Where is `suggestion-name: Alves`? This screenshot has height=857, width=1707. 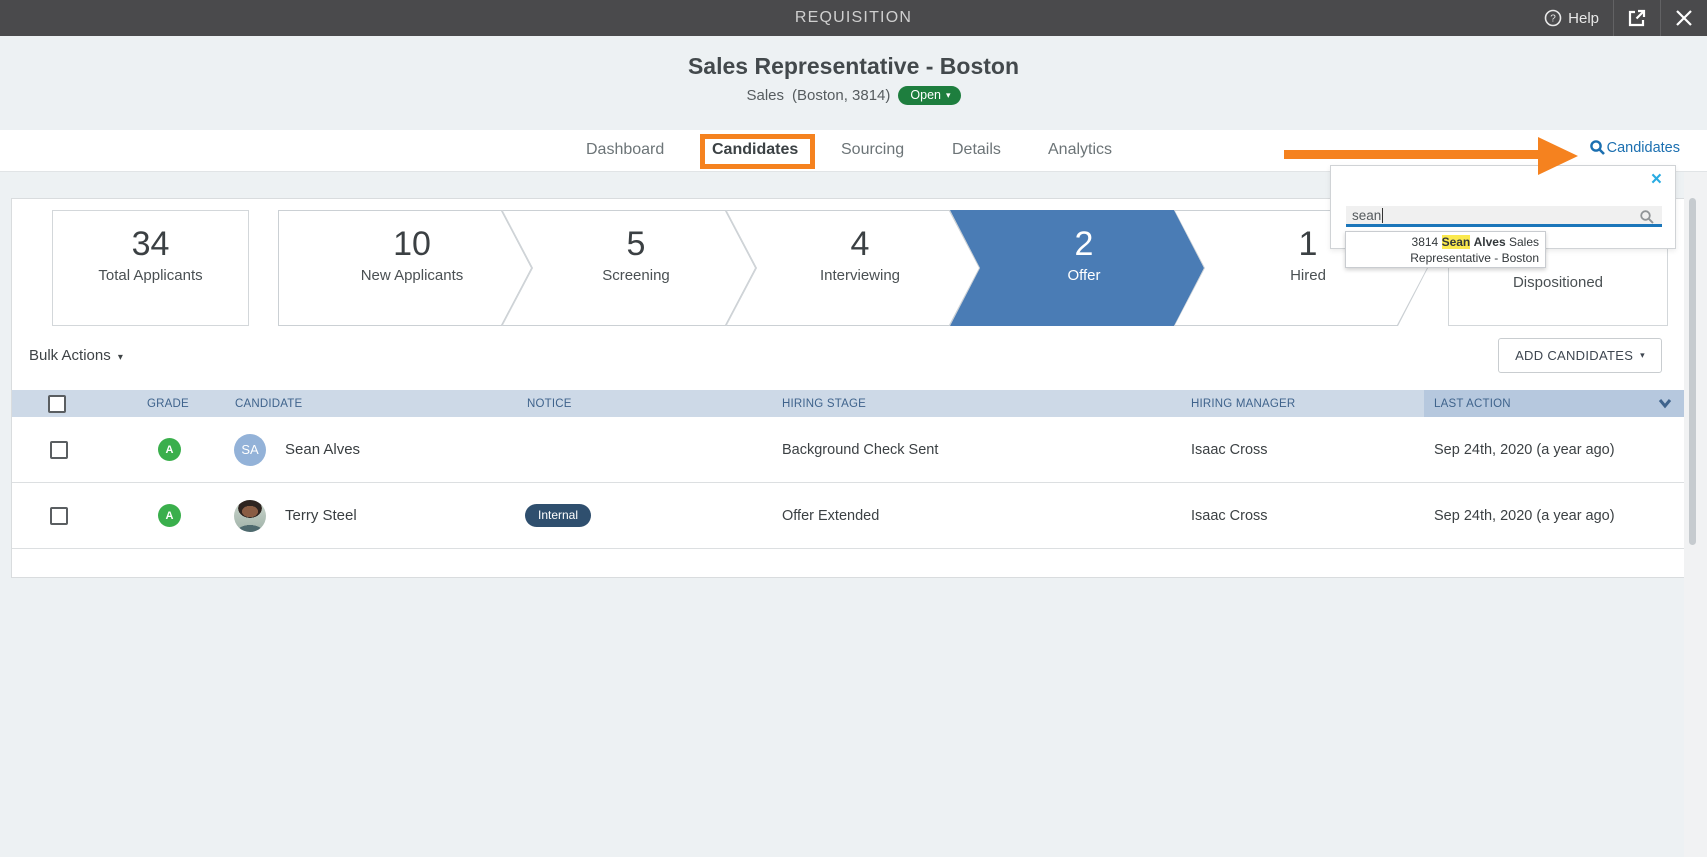 suggestion-name: Alves is located at coordinates (1489, 242).